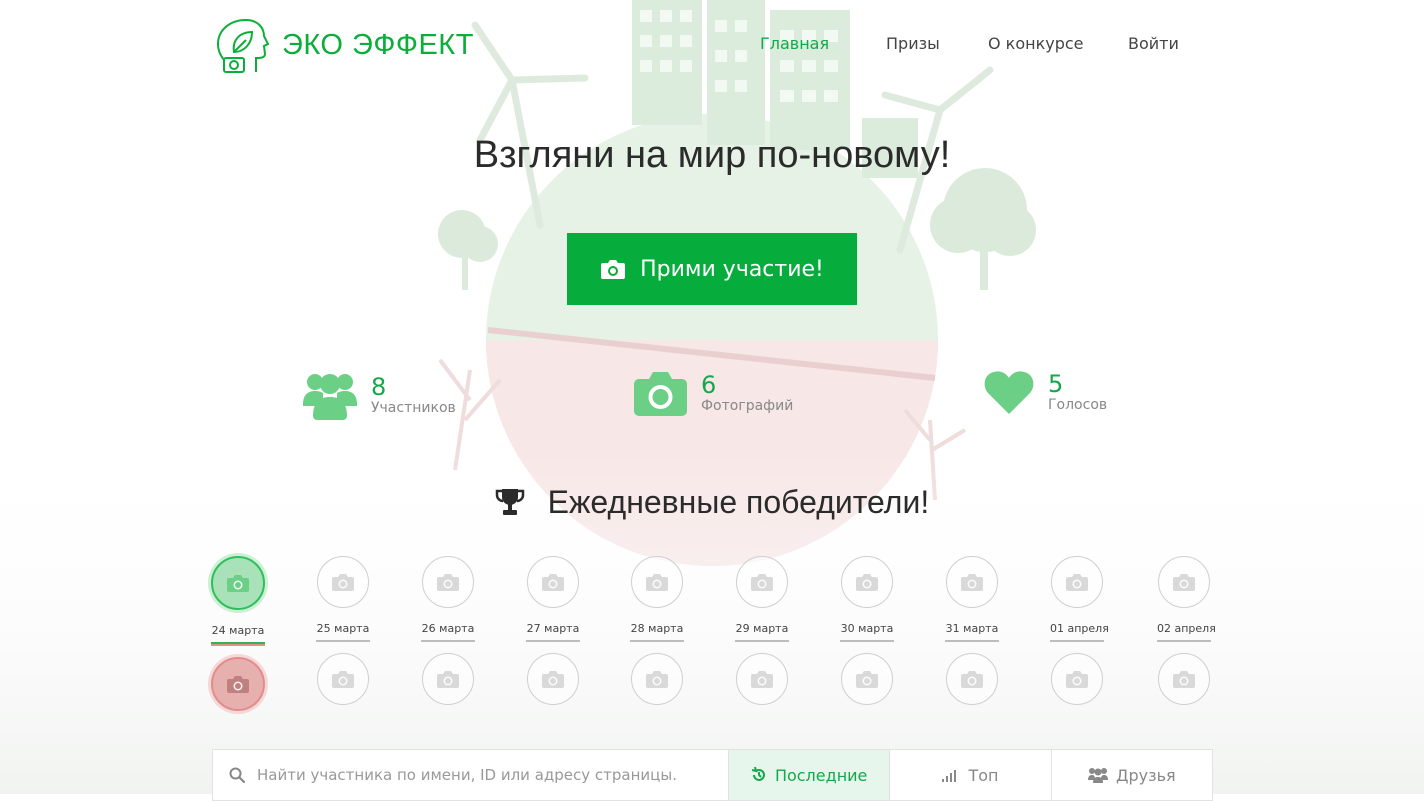  I want to click on winner-day-date: 01 апреля, so click(1079, 628).